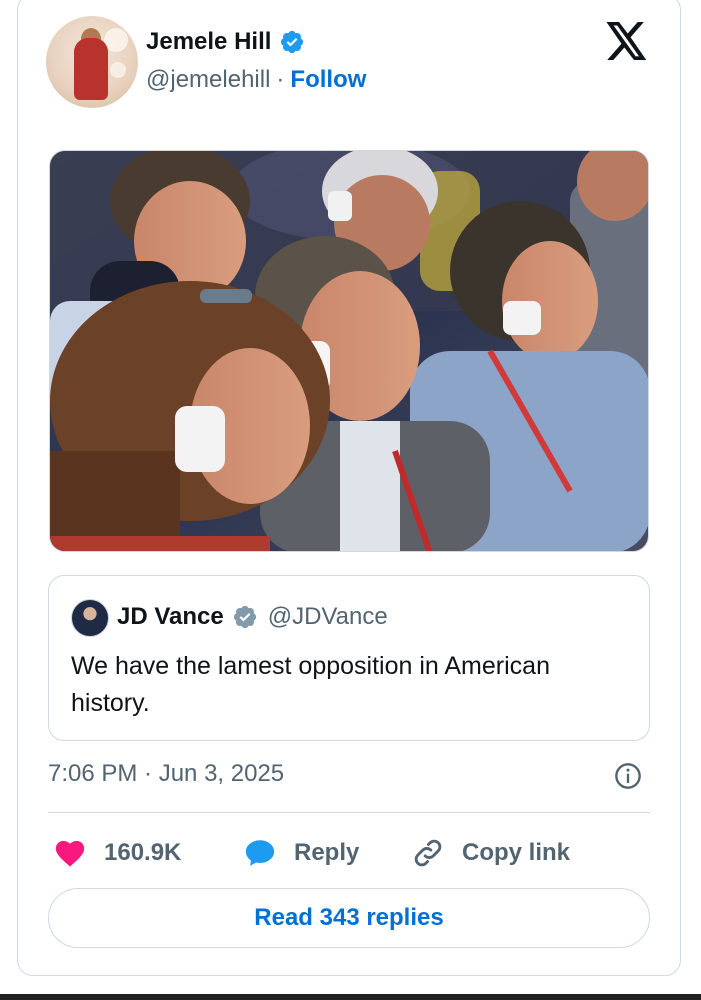 The width and height of the screenshot is (701, 1000). I want to click on author-avatar, so click(92, 62).